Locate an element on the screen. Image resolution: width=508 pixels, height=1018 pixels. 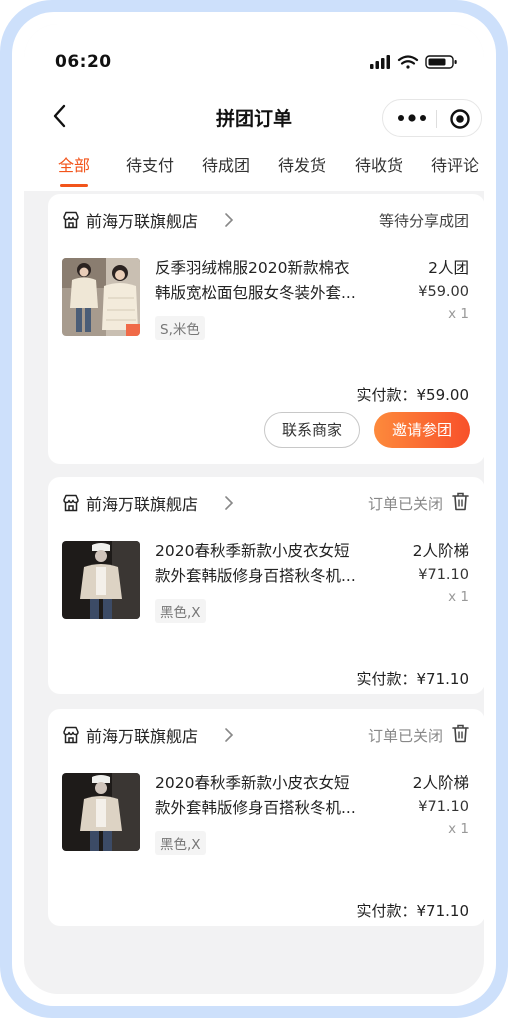
wifi-icon is located at coordinates (408, 62).